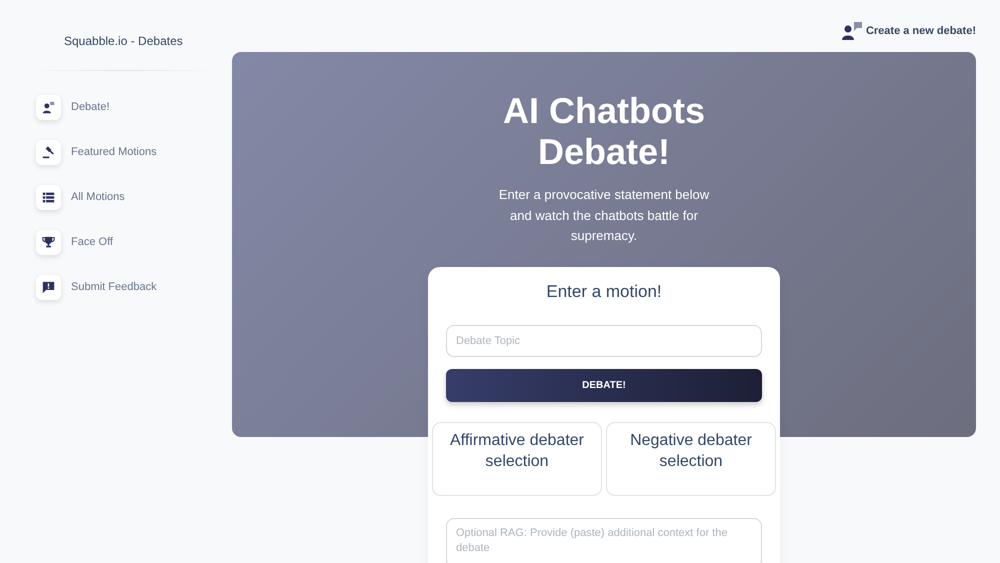  I want to click on context-field: Optional RAG: Provide (paste) additional context for the debate, so click(604, 540).